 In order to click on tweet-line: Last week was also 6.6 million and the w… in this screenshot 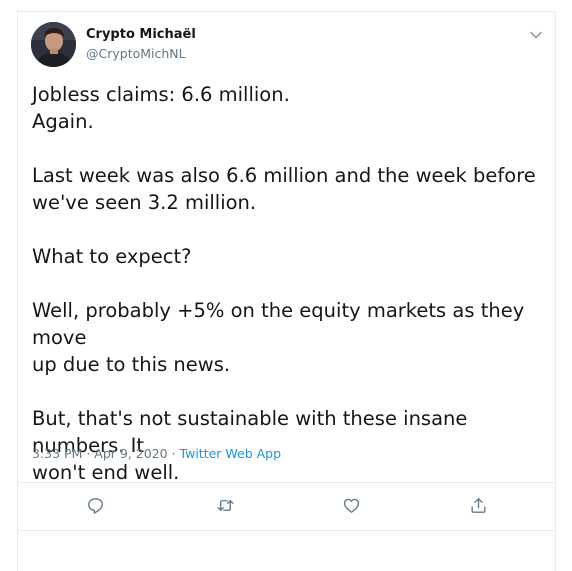, I will do `click(284, 175)`.